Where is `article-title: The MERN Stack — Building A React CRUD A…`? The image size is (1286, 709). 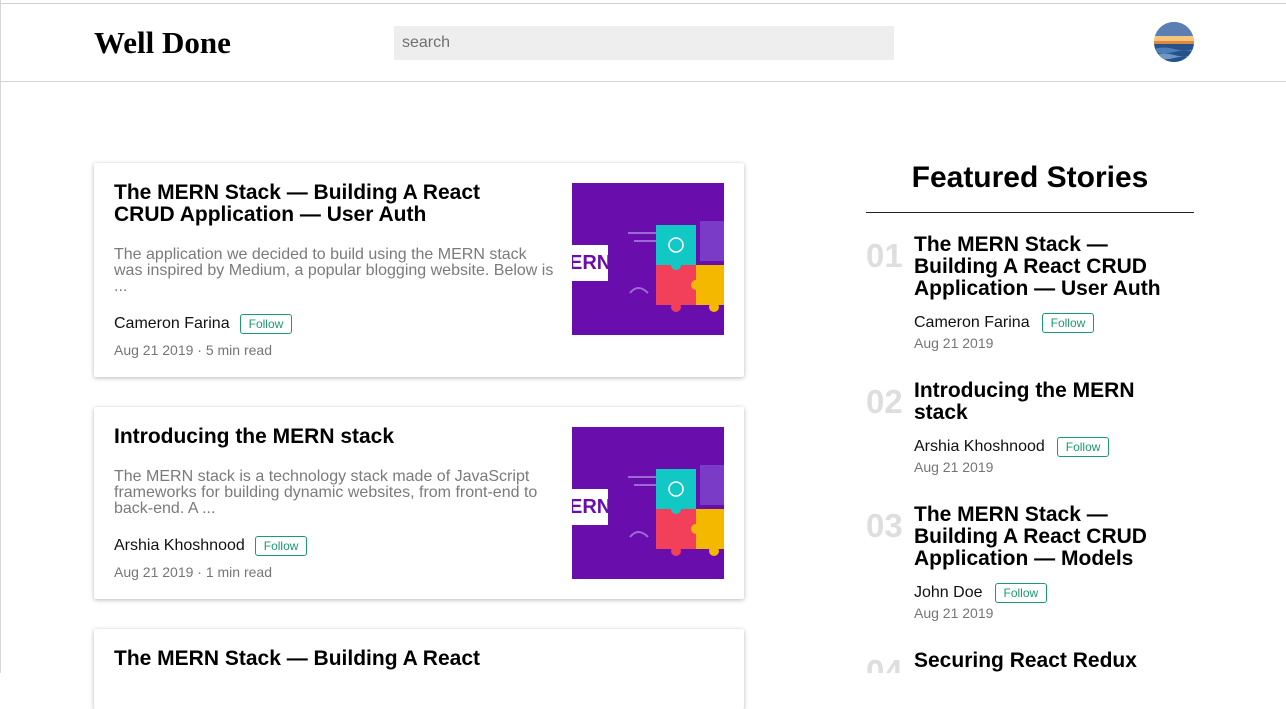
article-title: The MERN Stack — Building A React CRUD A… is located at coordinates (329, 204).